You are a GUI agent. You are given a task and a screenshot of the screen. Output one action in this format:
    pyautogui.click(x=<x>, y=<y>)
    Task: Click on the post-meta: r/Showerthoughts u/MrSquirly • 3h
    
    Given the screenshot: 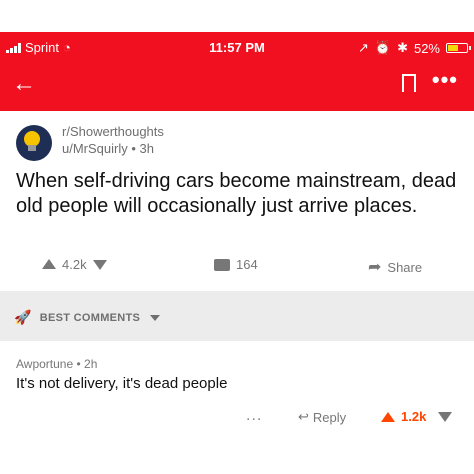 What is the action you would take?
    pyautogui.click(x=113, y=140)
    